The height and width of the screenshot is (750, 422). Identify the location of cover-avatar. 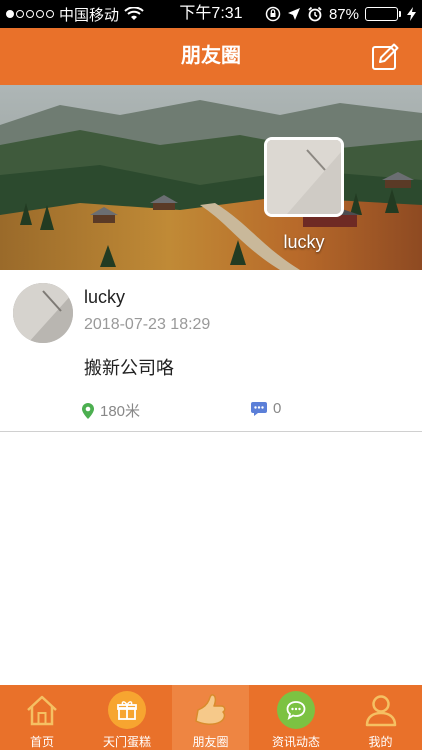
(304, 177).